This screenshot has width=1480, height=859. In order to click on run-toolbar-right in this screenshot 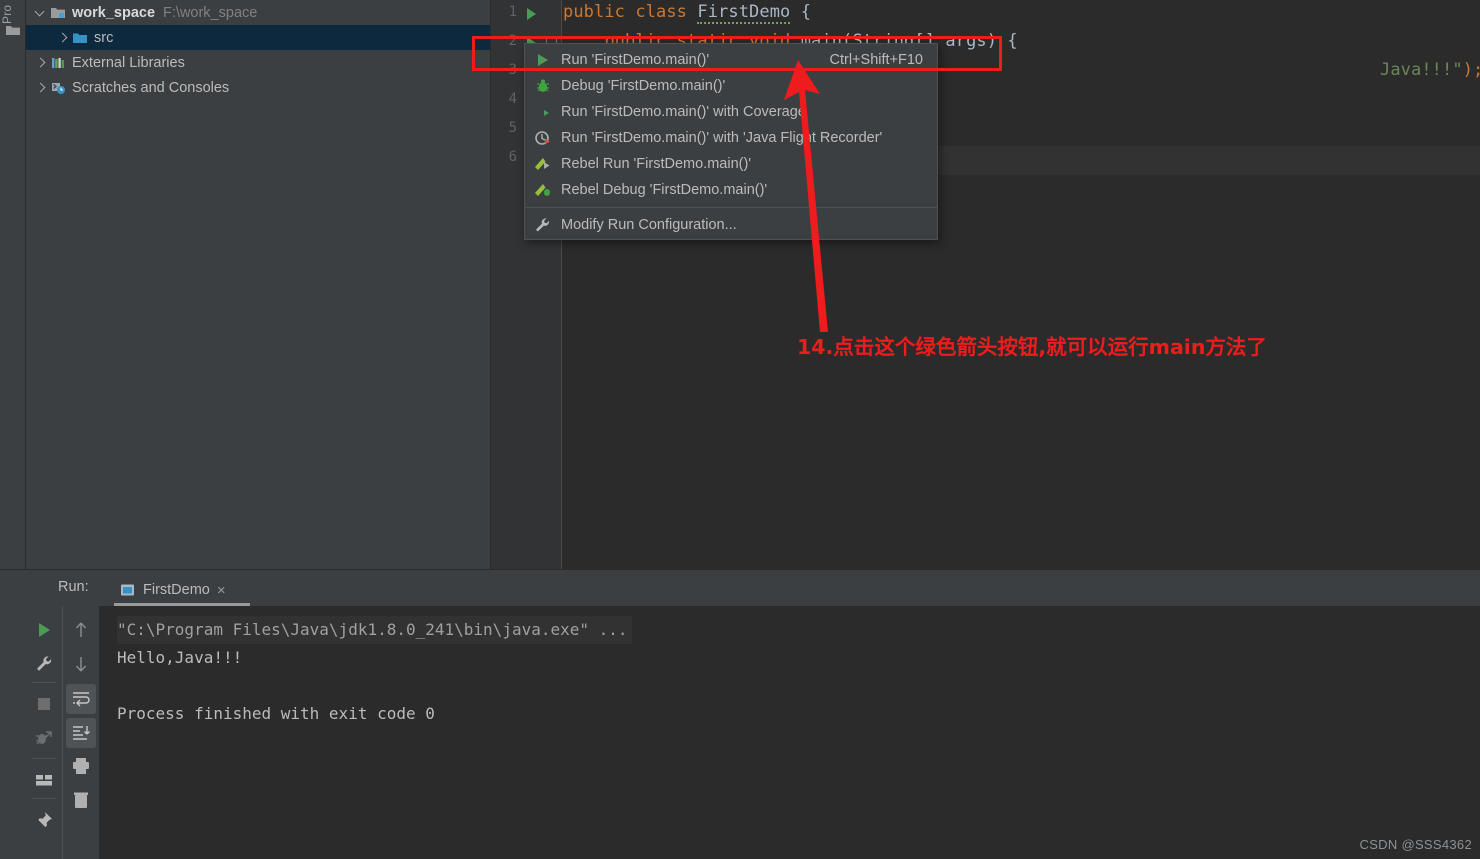, I will do `click(80, 732)`.